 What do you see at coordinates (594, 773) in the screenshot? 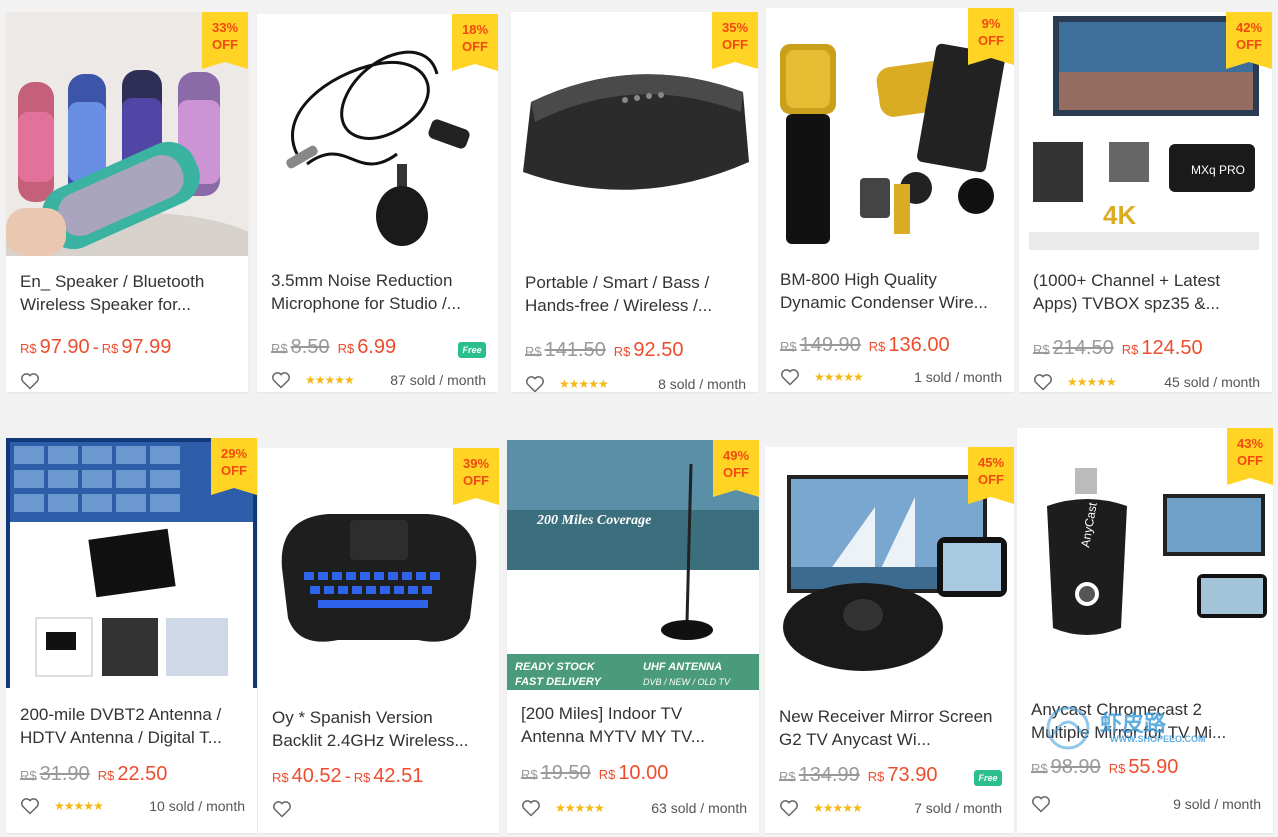
I see `price-row: R$ 19.50 R$ 10.00` at bounding box center [594, 773].